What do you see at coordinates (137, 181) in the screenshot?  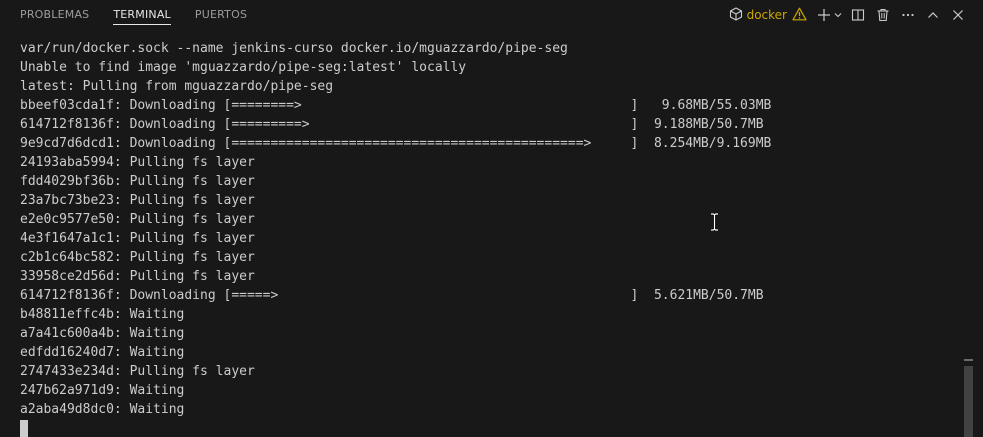 I see `terminal-line: fdd4029bf36b: Pulling fs layer` at bounding box center [137, 181].